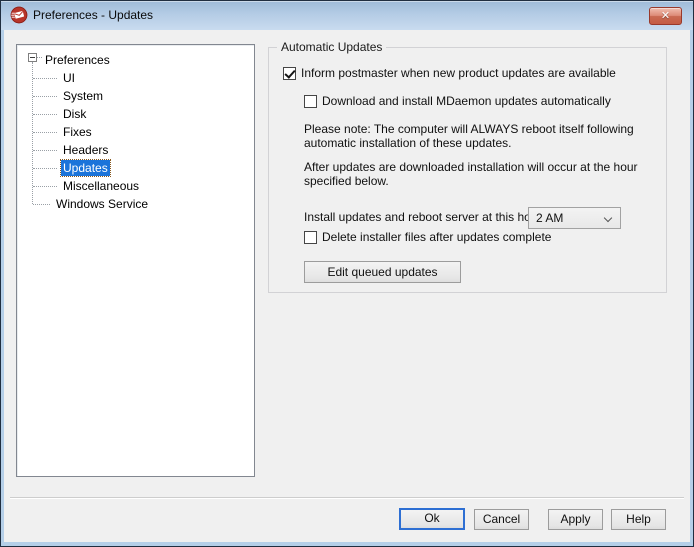 The image size is (694, 547). I want to click on tree-item-label: Updates, so click(85, 168).